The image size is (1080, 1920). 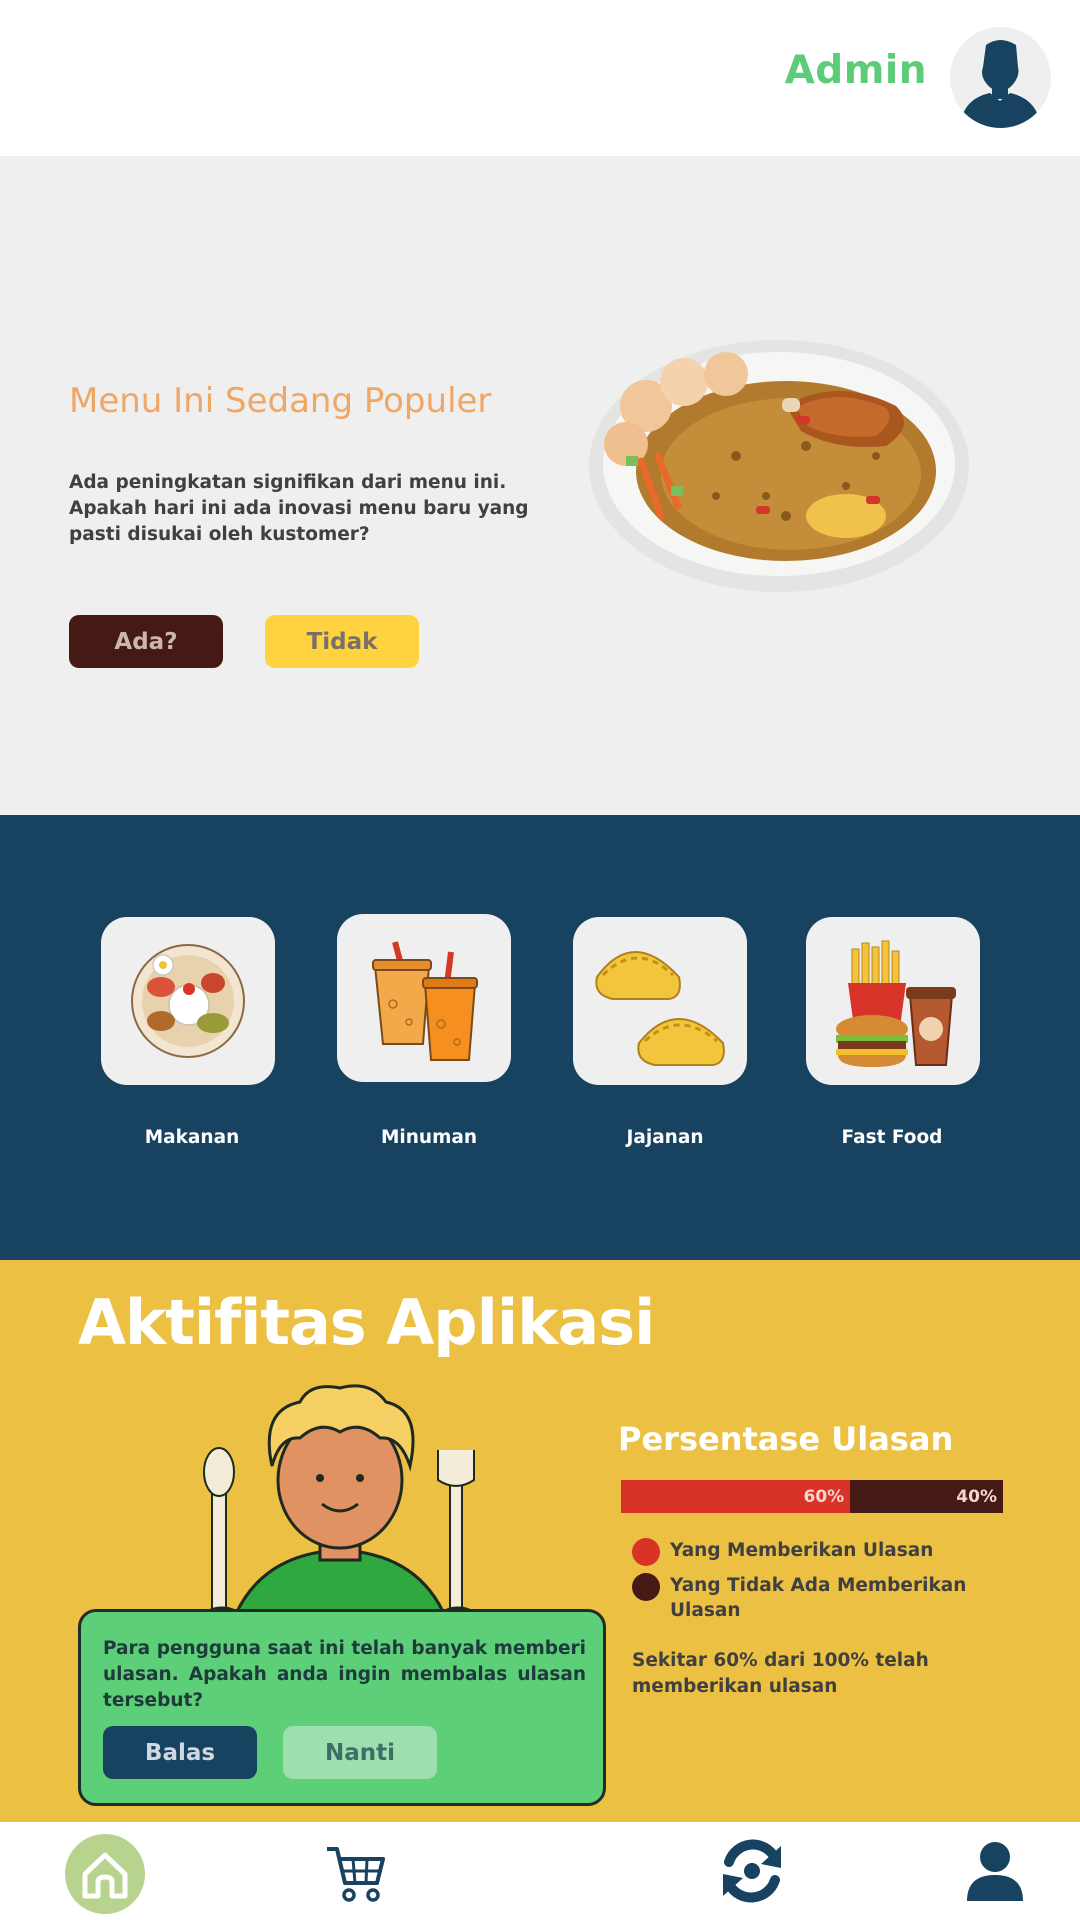 What do you see at coordinates (180, 1752) in the screenshot?
I see `reply-button: Balas` at bounding box center [180, 1752].